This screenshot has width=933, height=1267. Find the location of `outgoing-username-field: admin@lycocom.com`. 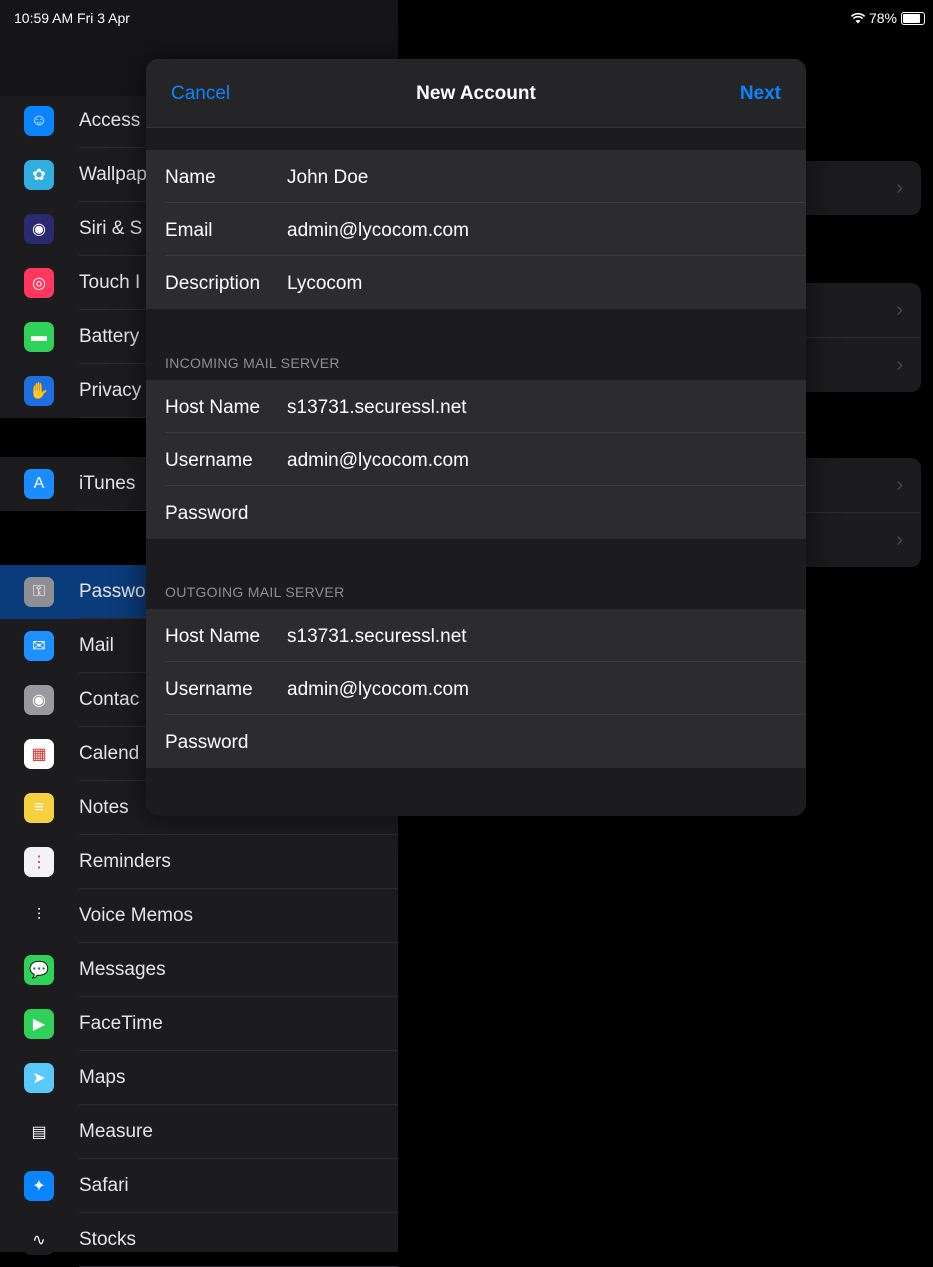

outgoing-username-field: admin@lycocom.com is located at coordinates (378, 690).